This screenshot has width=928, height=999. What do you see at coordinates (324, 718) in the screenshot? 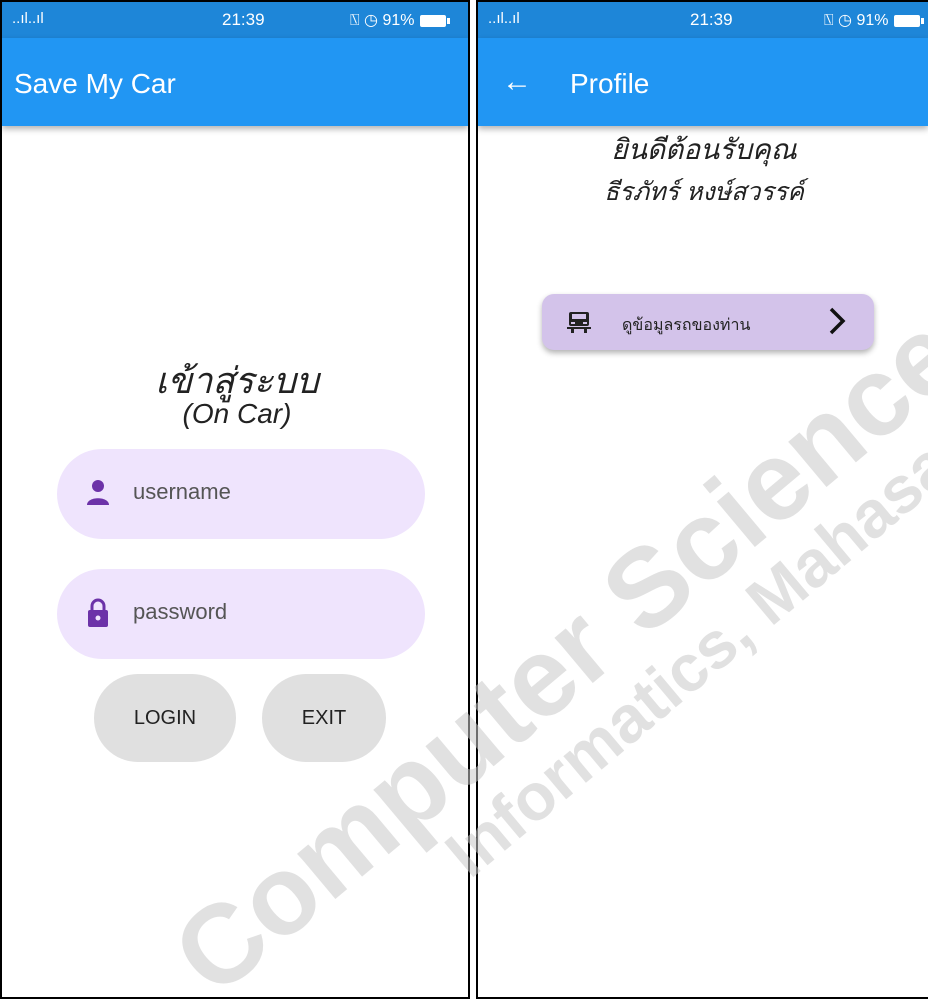
I see `exit-button: EXIT` at bounding box center [324, 718].